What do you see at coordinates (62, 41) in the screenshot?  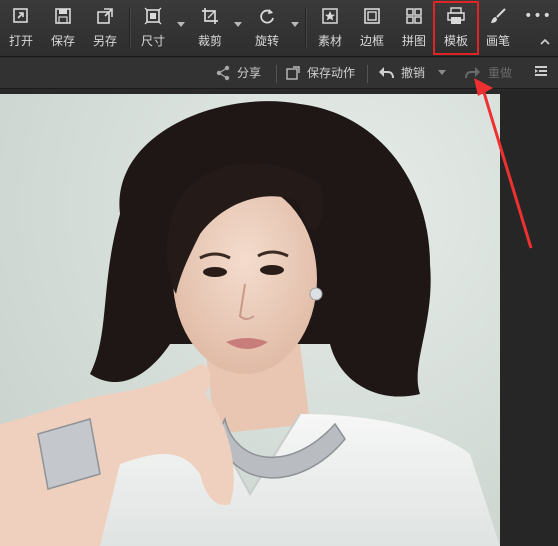 I see `save-label: 保存` at bounding box center [62, 41].